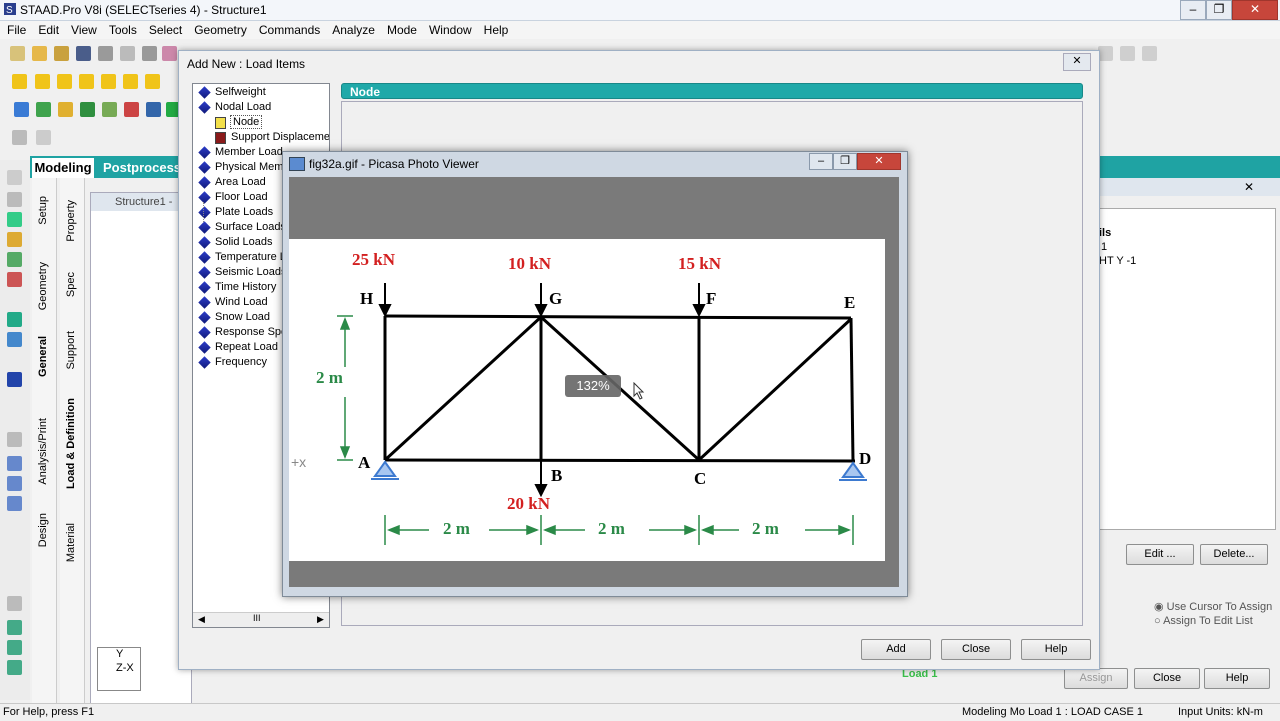  What do you see at coordinates (83, 29) in the screenshot?
I see `menu-view: View` at bounding box center [83, 29].